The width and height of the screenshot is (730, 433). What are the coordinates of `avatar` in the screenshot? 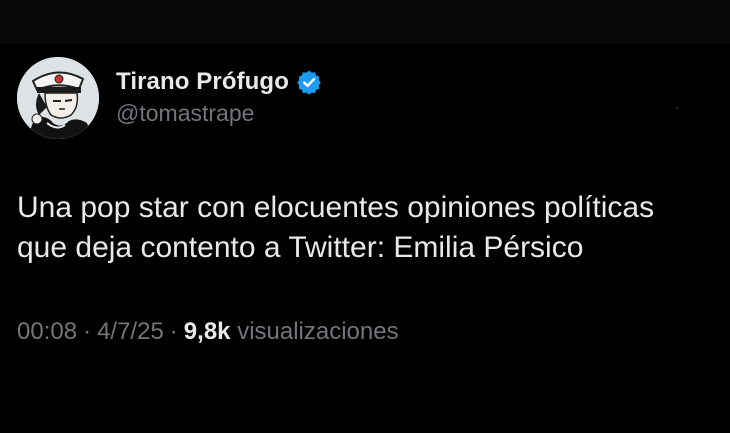 It's located at (58, 98).